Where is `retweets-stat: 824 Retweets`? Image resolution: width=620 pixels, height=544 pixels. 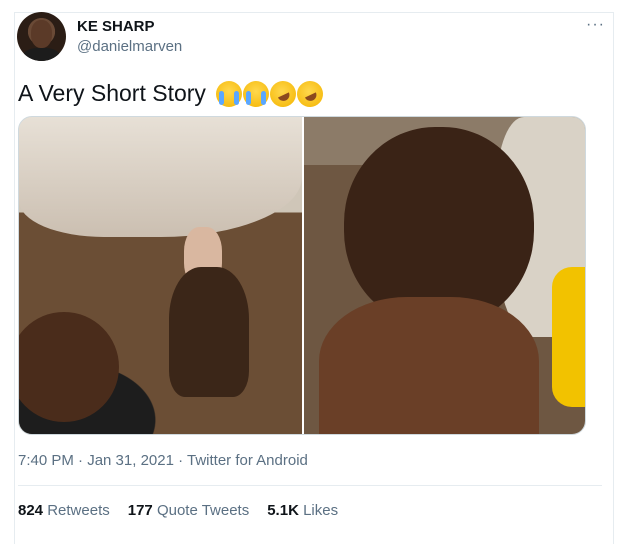
retweets-stat: 824 Retweets is located at coordinates (64, 510).